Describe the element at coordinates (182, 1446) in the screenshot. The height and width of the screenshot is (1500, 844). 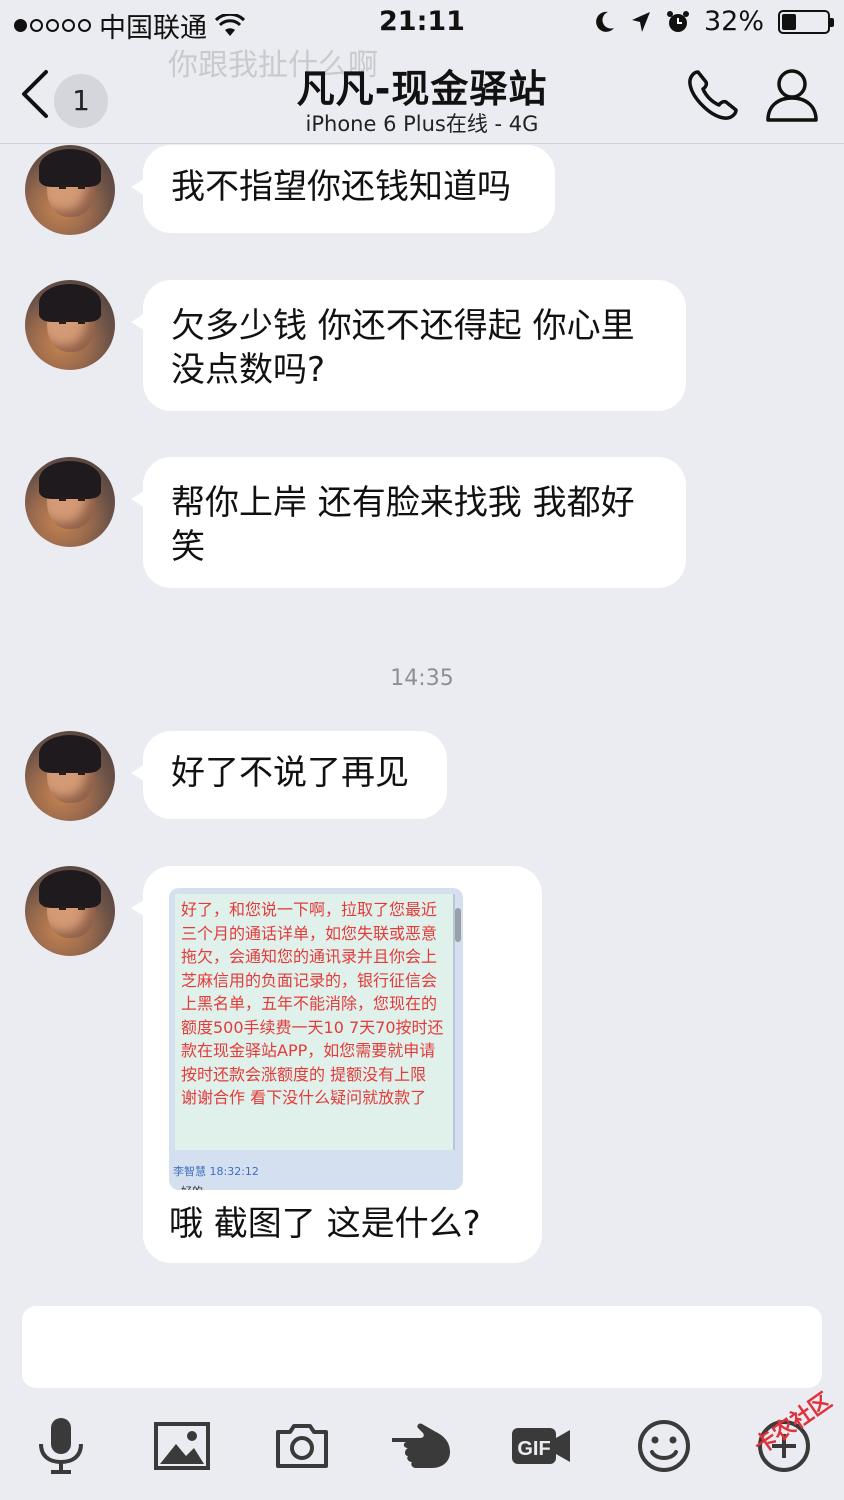
I see `image-icon` at that location.